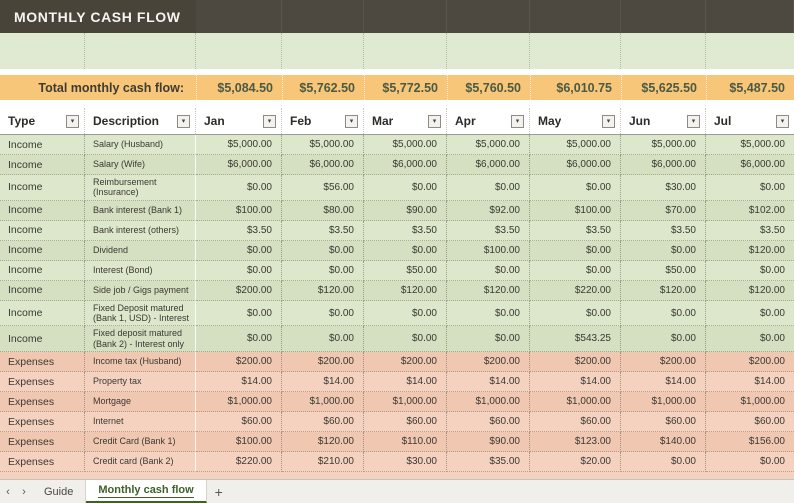 The height and width of the screenshot is (503, 794). What do you see at coordinates (663, 442) in the screenshot?
I see `row-value-cell: $140.00` at bounding box center [663, 442].